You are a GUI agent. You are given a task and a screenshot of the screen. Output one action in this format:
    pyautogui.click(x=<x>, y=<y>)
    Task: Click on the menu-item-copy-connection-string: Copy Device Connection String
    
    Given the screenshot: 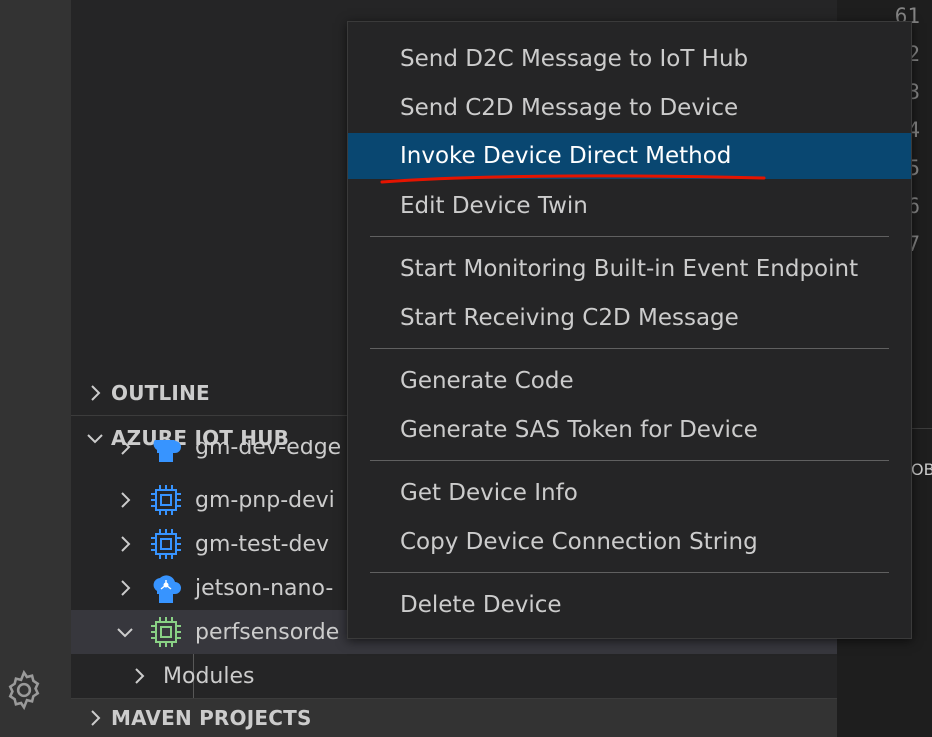 What is the action you would take?
    pyautogui.click(x=629, y=542)
    